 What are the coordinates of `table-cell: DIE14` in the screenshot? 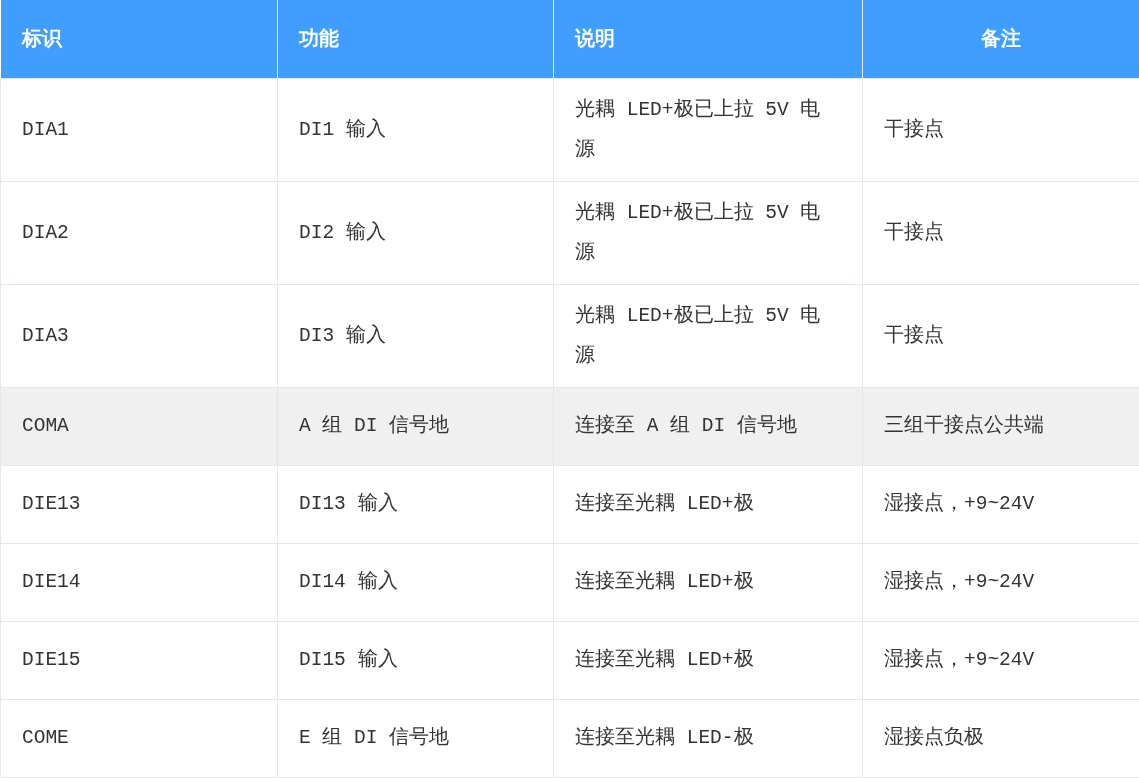 It's located at (139, 582).